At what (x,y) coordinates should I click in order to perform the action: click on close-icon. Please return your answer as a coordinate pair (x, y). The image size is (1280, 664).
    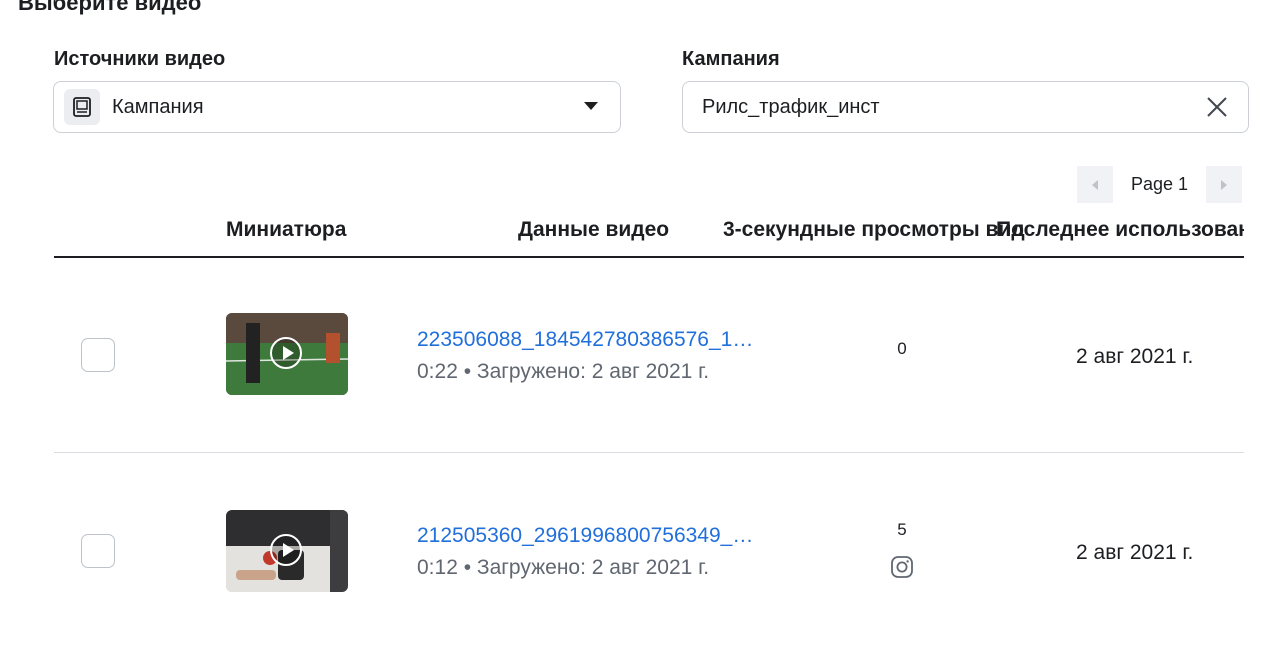
    Looking at the image, I should click on (1217, 107).